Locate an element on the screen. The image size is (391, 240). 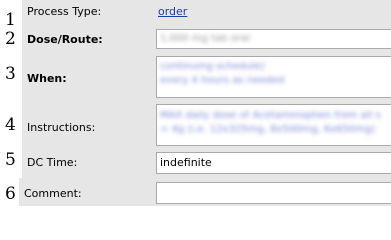
row-number-4: 4 is located at coordinates (10, 125).